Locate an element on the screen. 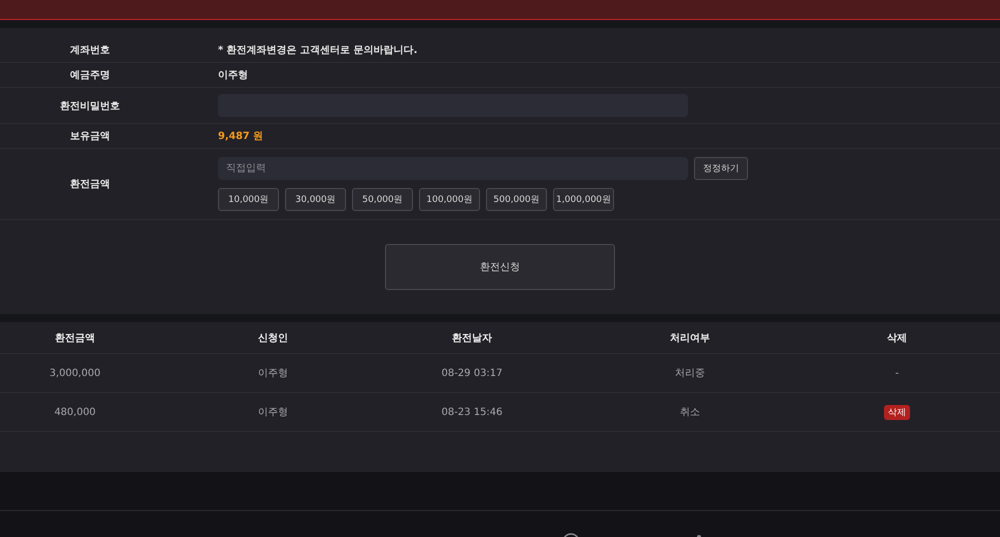 Image resolution: width=1000 pixels, height=537 pixels. balance-amount: 9,487 원 is located at coordinates (241, 136).